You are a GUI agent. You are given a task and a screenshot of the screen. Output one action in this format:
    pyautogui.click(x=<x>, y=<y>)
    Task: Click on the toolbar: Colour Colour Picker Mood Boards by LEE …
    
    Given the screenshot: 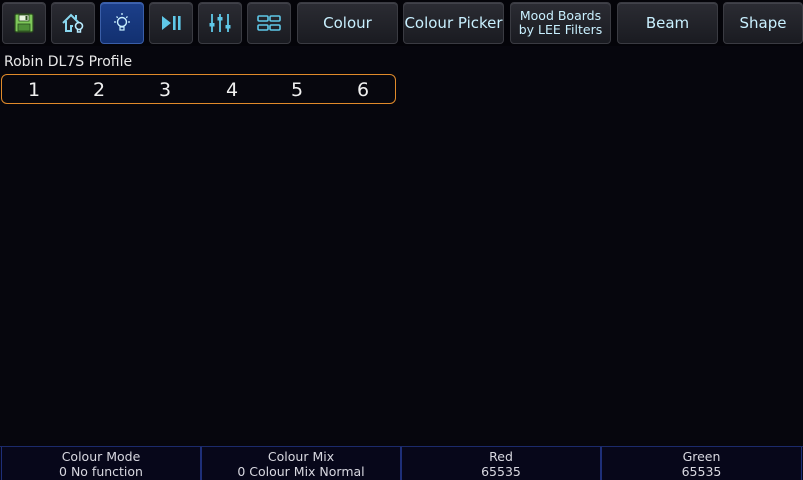 What is the action you would take?
    pyautogui.click(x=401, y=23)
    